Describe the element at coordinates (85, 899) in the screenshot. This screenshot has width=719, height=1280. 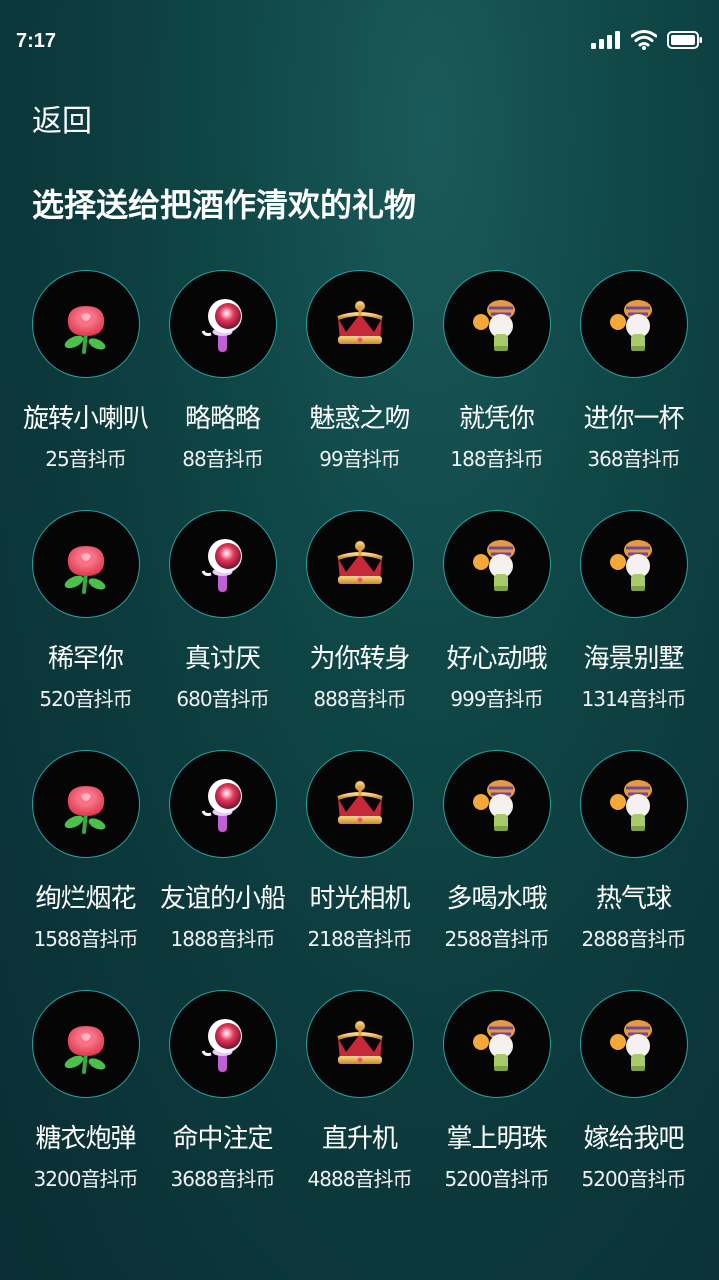
I see `gift-name: 绚烂烟花` at that location.